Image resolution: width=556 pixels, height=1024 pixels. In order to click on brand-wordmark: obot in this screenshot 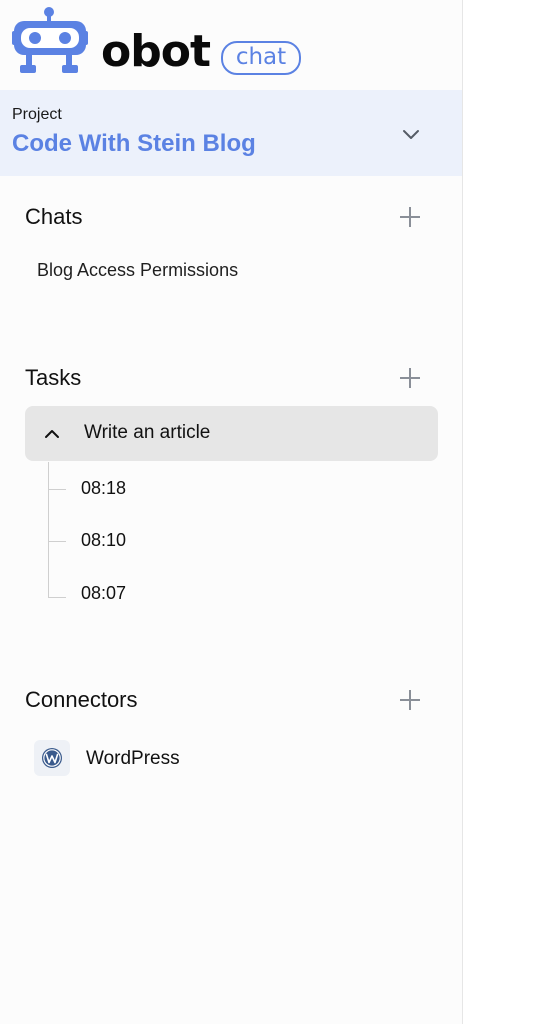, I will do `click(156, 51)`.